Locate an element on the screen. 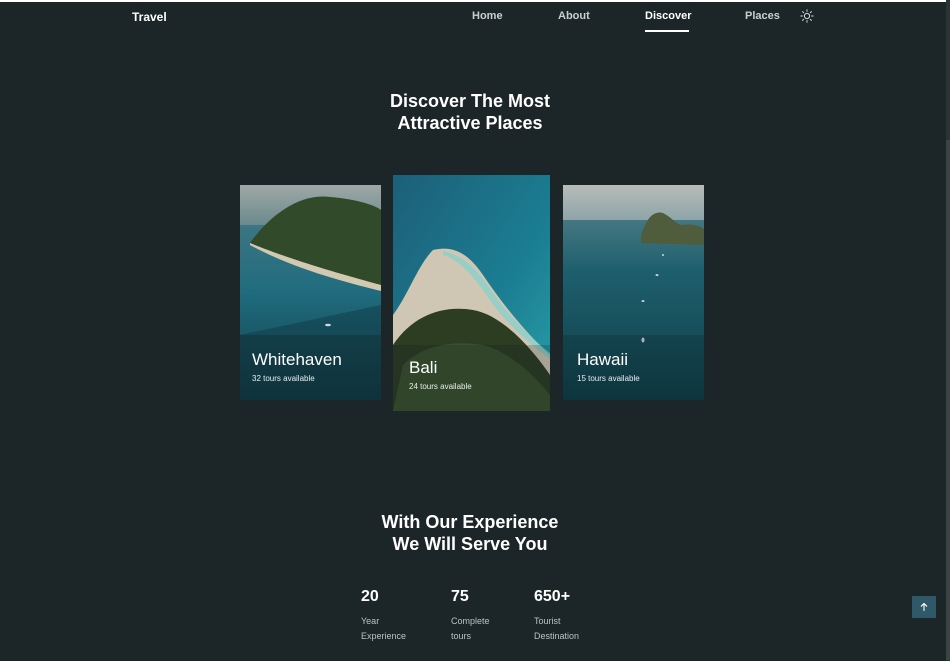 This screenshot has width=950, height=661. stat-label-line1: Year is located at coordinates (370, 621).